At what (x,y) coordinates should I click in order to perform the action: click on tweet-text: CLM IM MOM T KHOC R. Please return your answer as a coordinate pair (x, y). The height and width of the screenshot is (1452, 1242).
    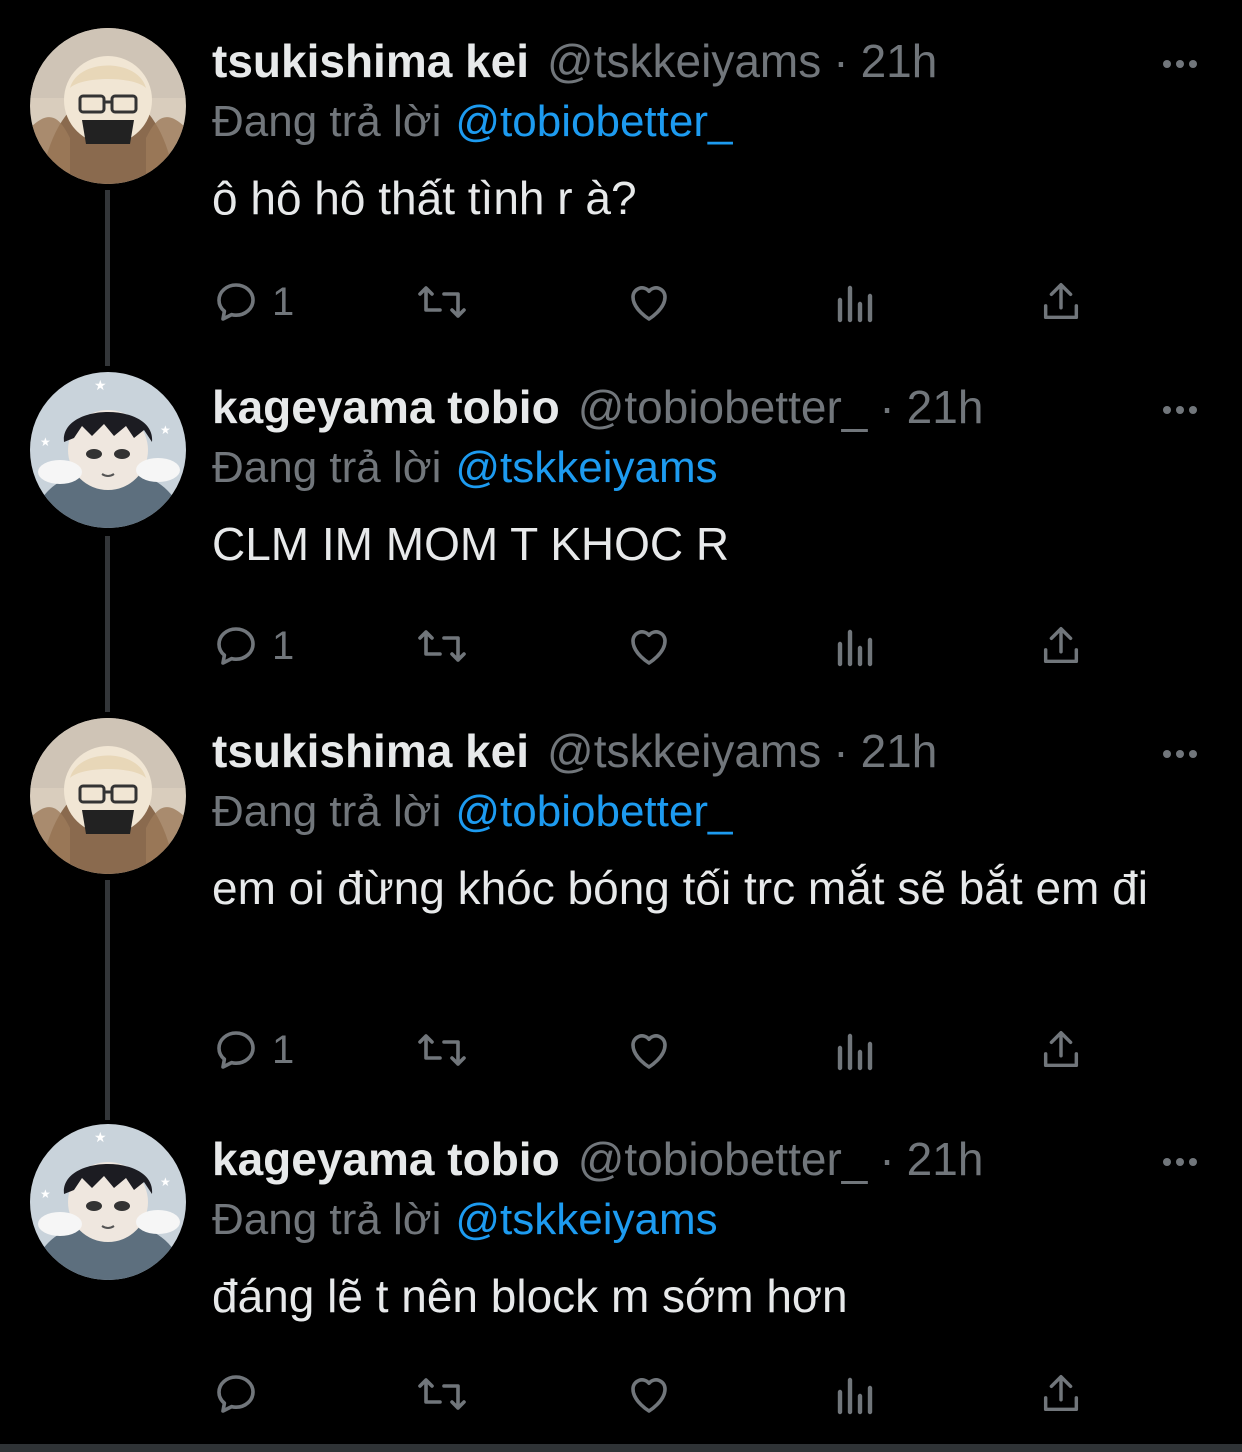
    Looking at the image, I should click on (471, 544).